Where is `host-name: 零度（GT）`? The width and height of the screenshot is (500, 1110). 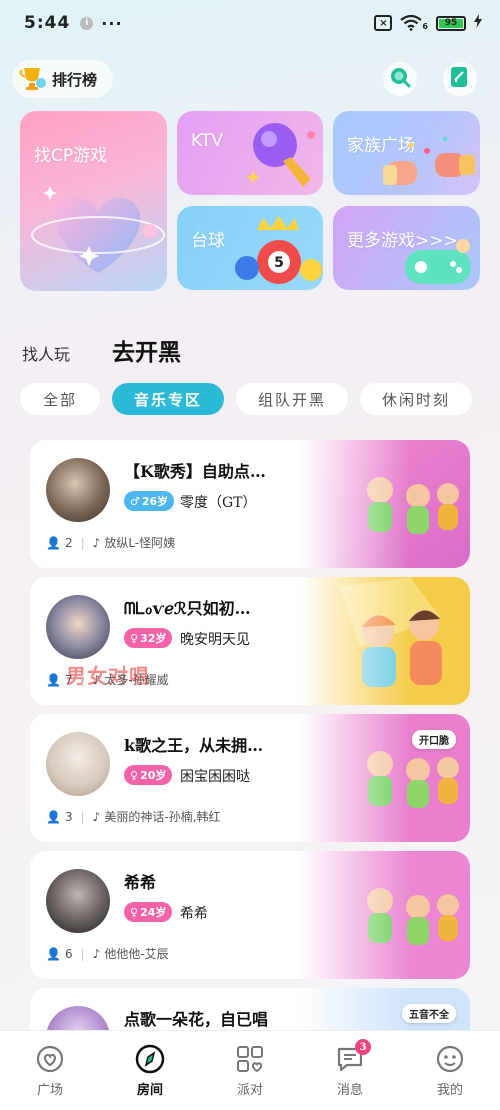
host-name: 零度（GT） is located at coordinates (218, 503).